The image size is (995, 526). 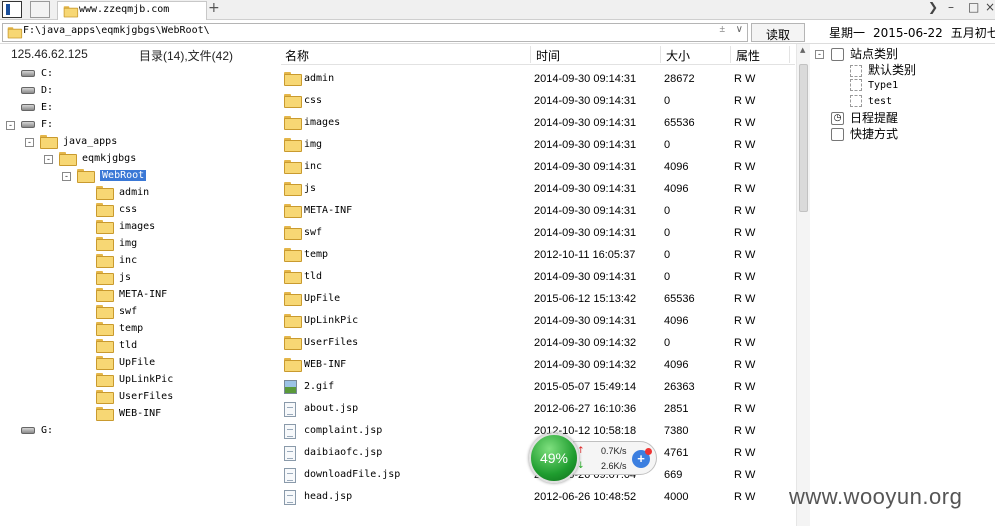 What do you see at coordinates (134, 380) in the screenshot?
I see `tree-folder-item: UpLinkPic` at bounding box center [134, 380].